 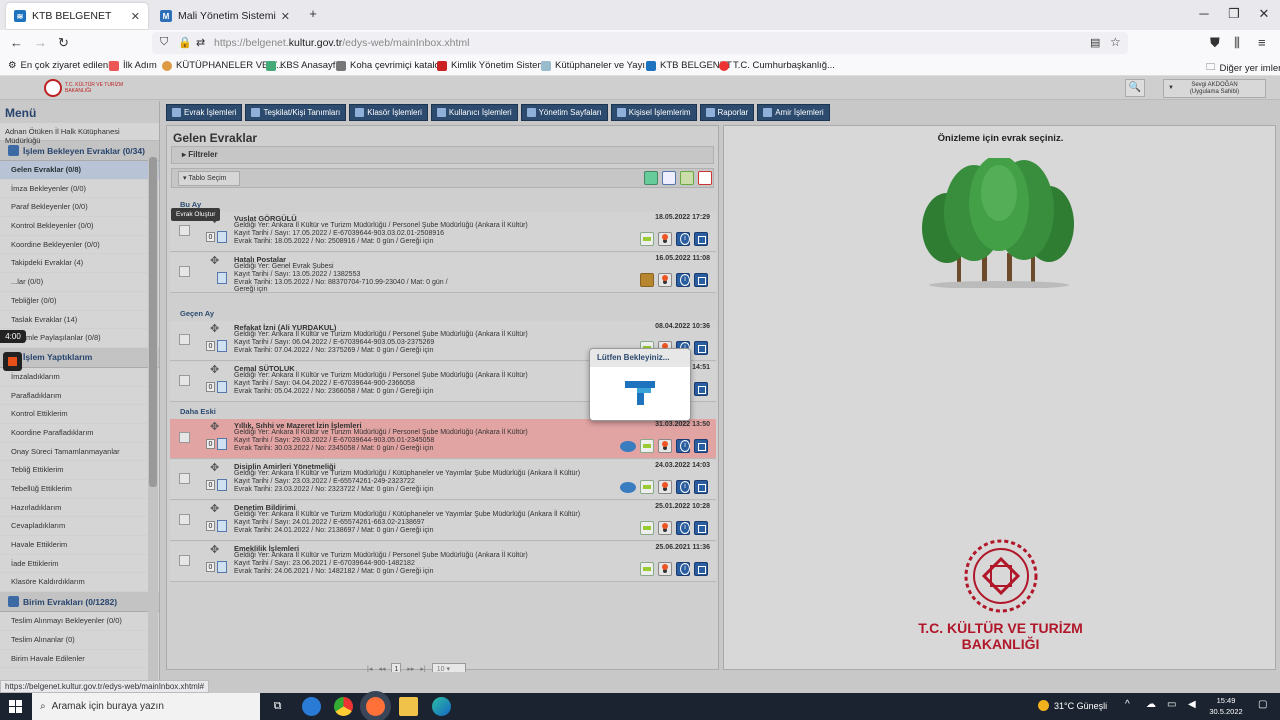 I want to click on tab-ktb-belgenet: ≋ KTB BELGENET ✕, so click(x=77, y=16).